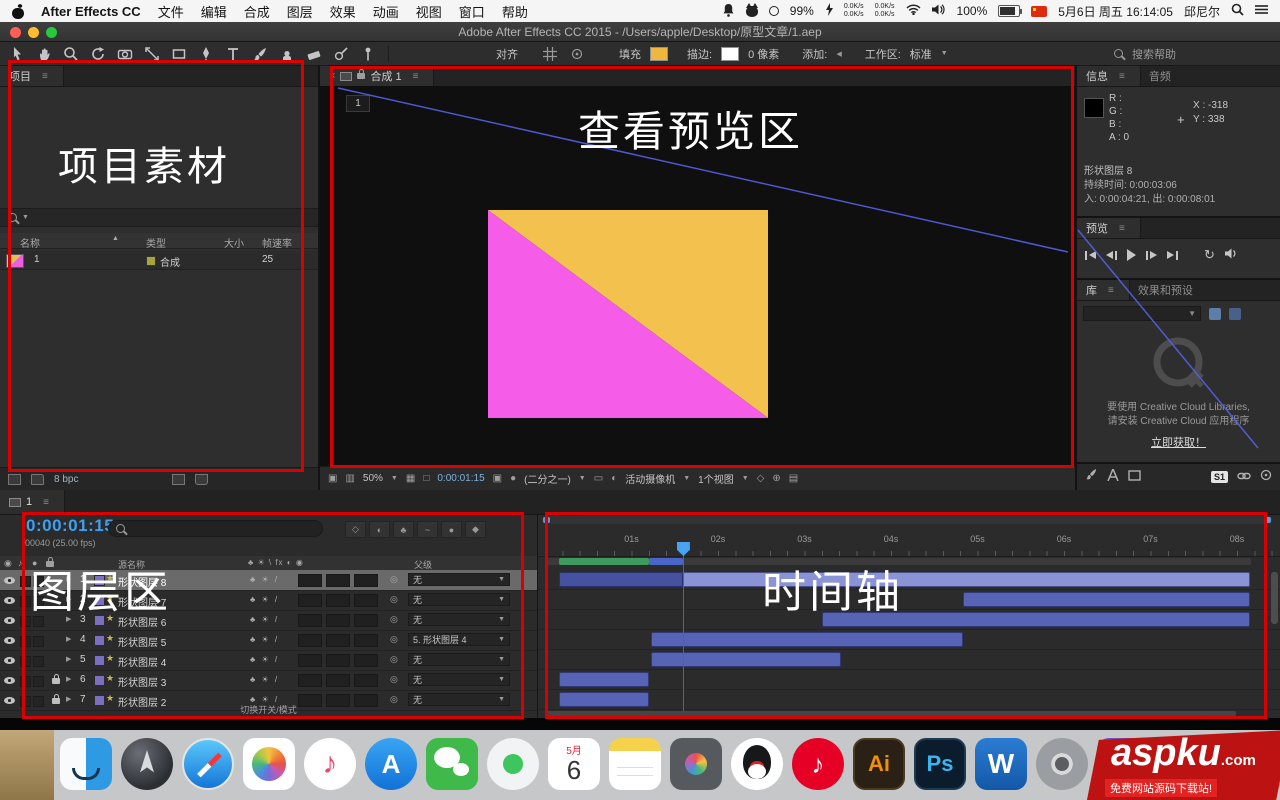 The height and width of the screenshot is (800, 1280). I want to click on magnification-dropdown-icon: ▼, so click(394, 478).